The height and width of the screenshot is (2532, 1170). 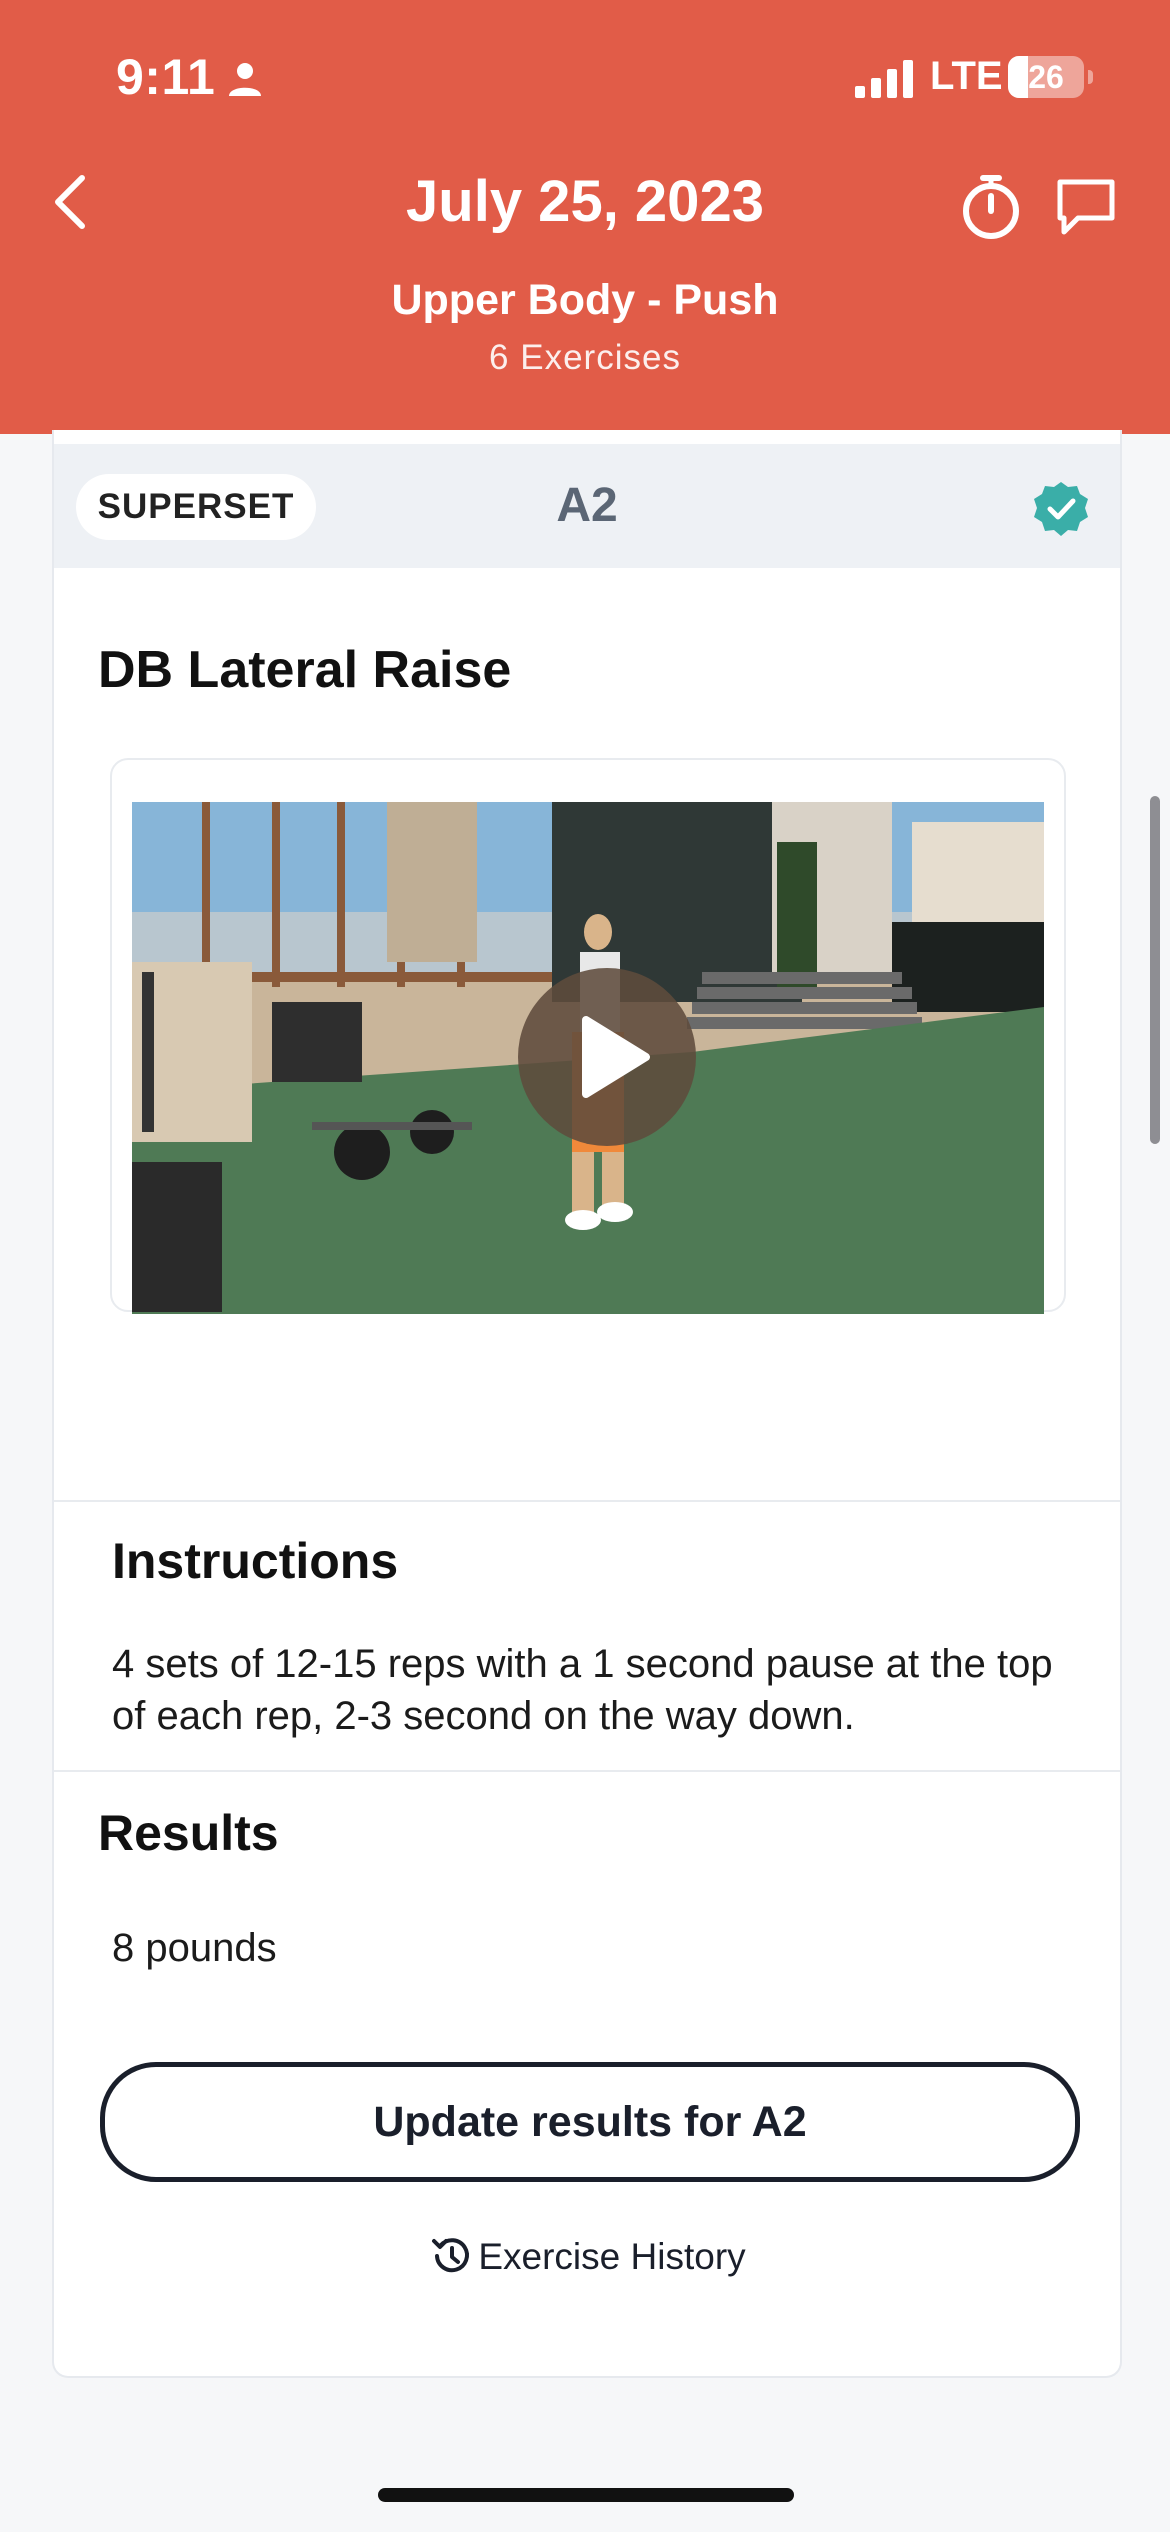 I want to click on workout-name: Upper Body - Push, so click(x=585, y=300).